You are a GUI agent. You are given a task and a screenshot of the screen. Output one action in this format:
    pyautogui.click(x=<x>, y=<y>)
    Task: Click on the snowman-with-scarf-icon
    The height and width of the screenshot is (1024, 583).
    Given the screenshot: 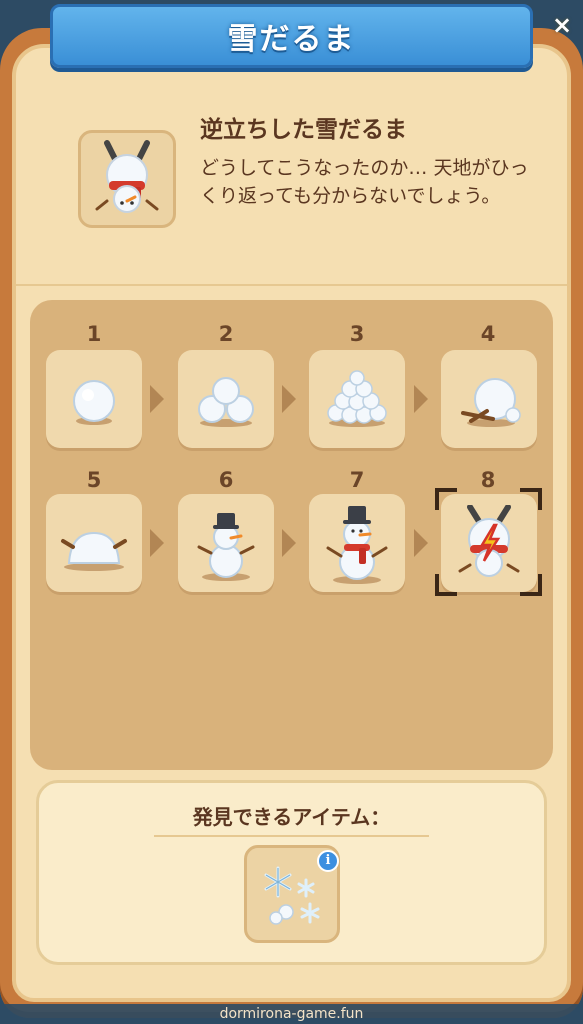 What is the action you would take?
    pyautogui.click(x=357, y=545)
    